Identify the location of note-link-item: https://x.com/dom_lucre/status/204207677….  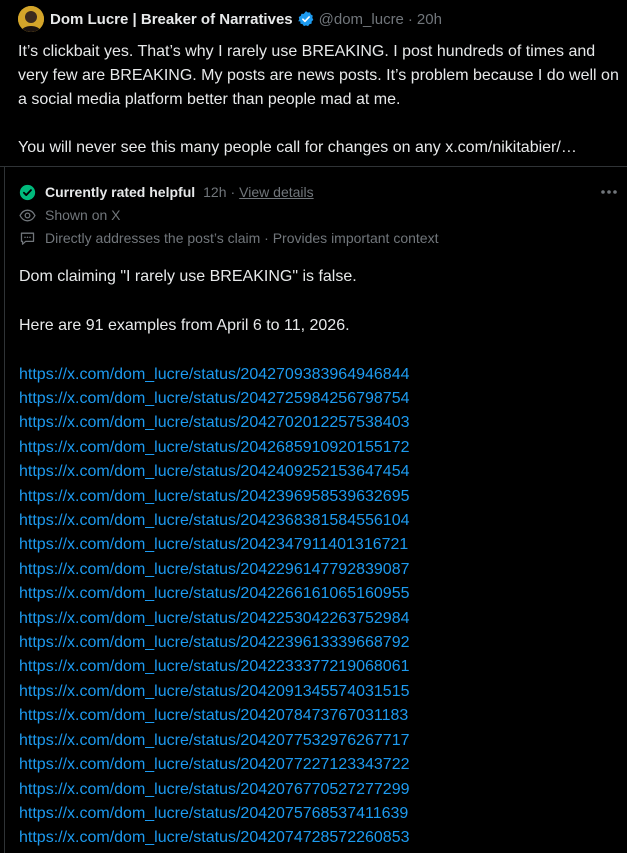
(319, 790).